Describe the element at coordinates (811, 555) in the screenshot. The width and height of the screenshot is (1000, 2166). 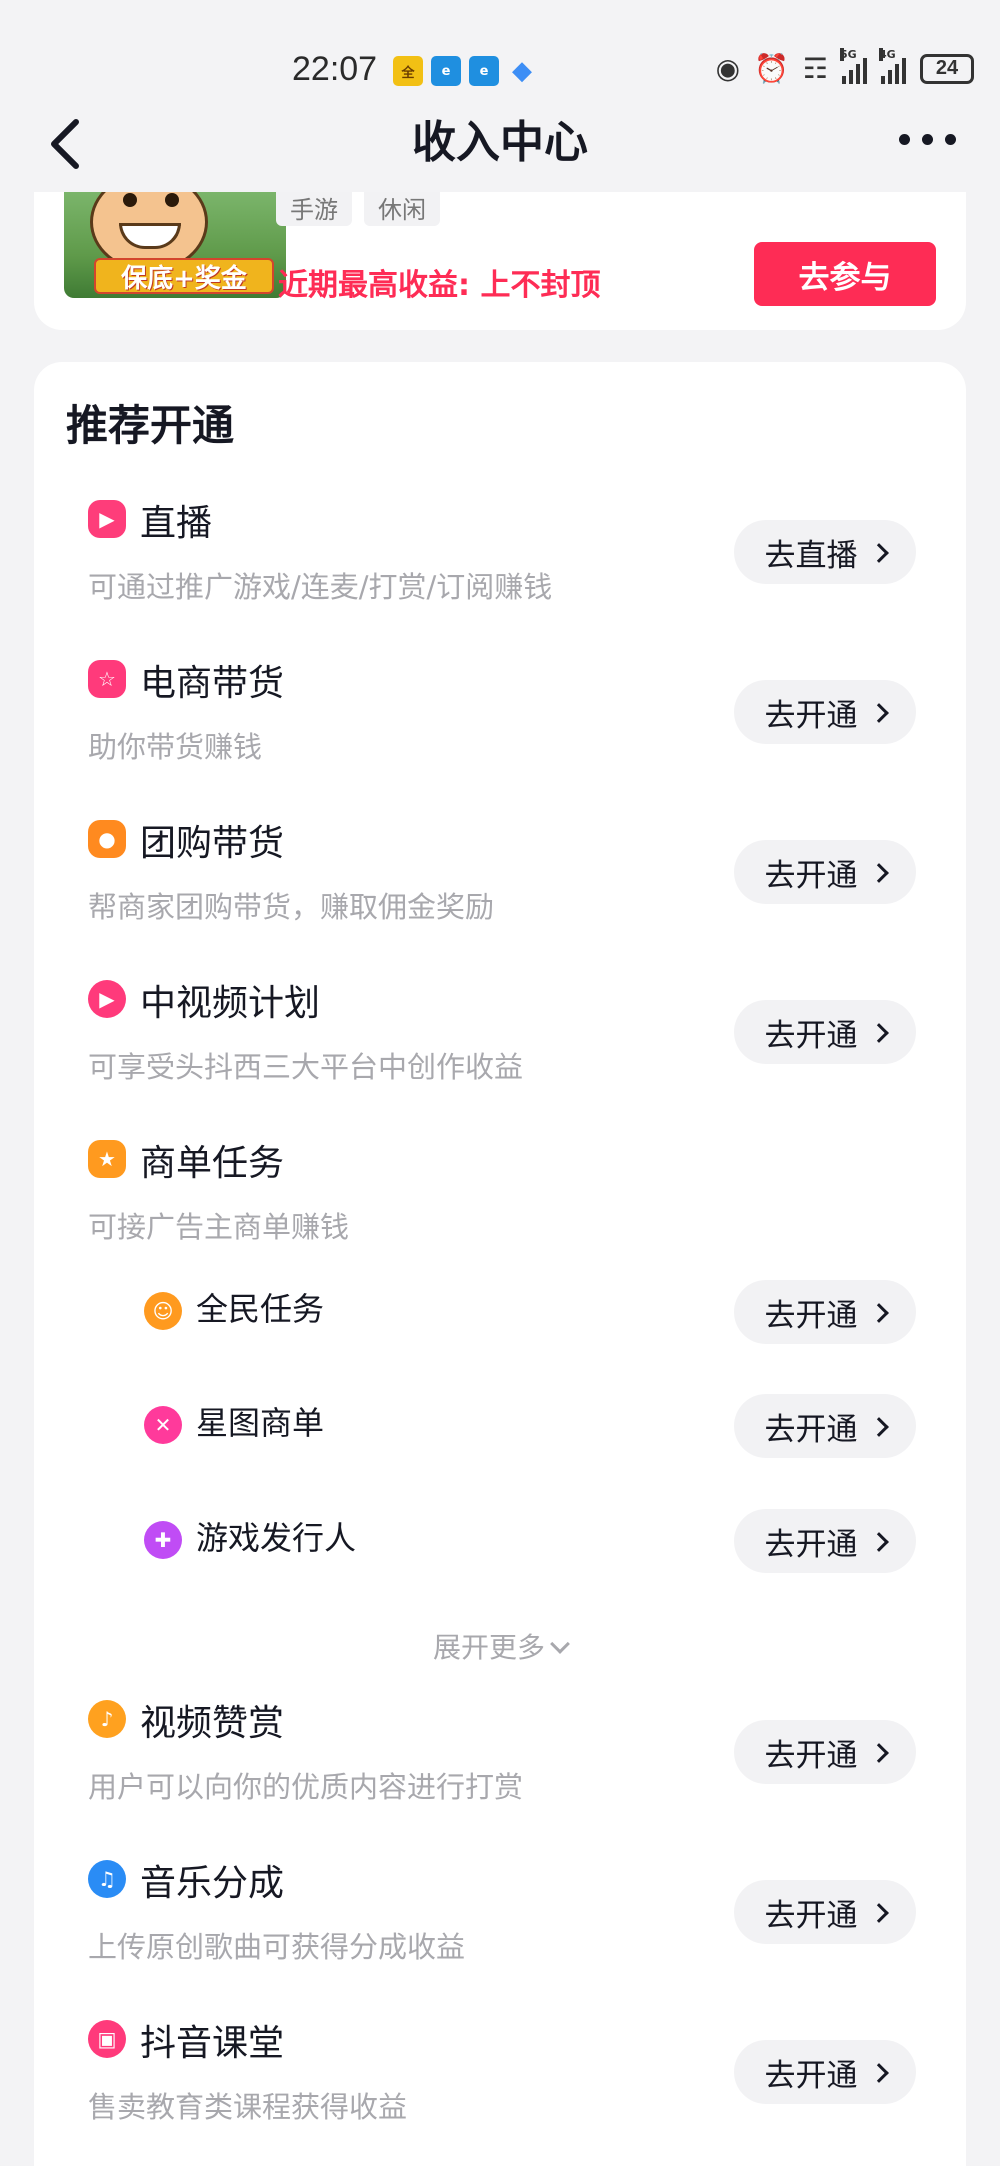
I see `button-label: 去直播` at that location.